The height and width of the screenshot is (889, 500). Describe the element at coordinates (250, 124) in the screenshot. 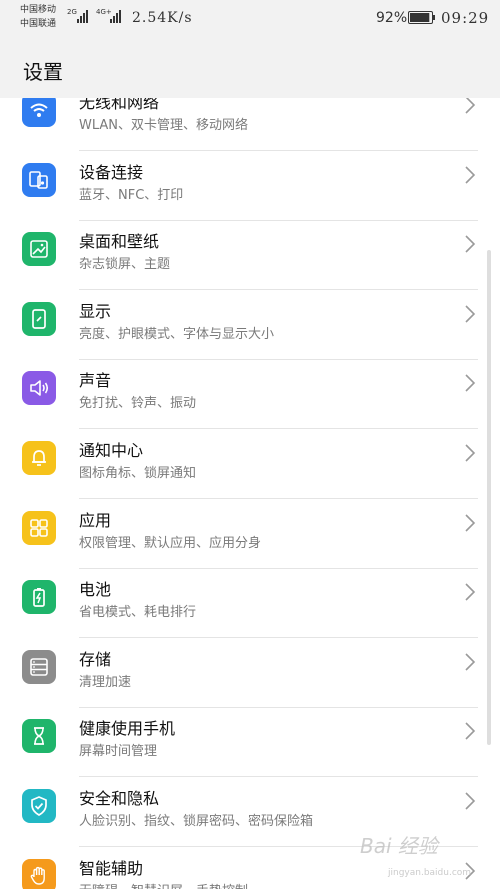

I see `settings-item-wifi: 无线和网络 WLAN、双卡管理、移动网络` at that location.